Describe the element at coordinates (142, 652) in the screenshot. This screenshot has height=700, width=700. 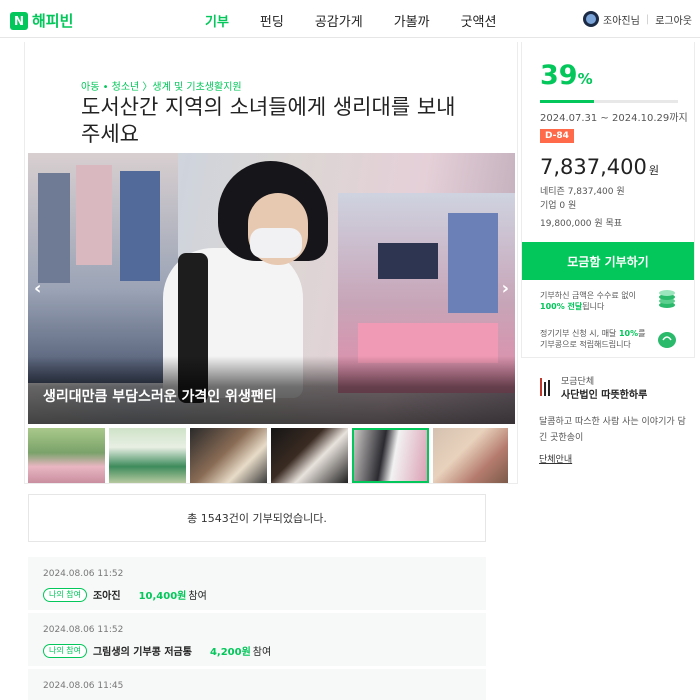
I see `donor-name: 그림생의 기부콩 저금통` at that location.